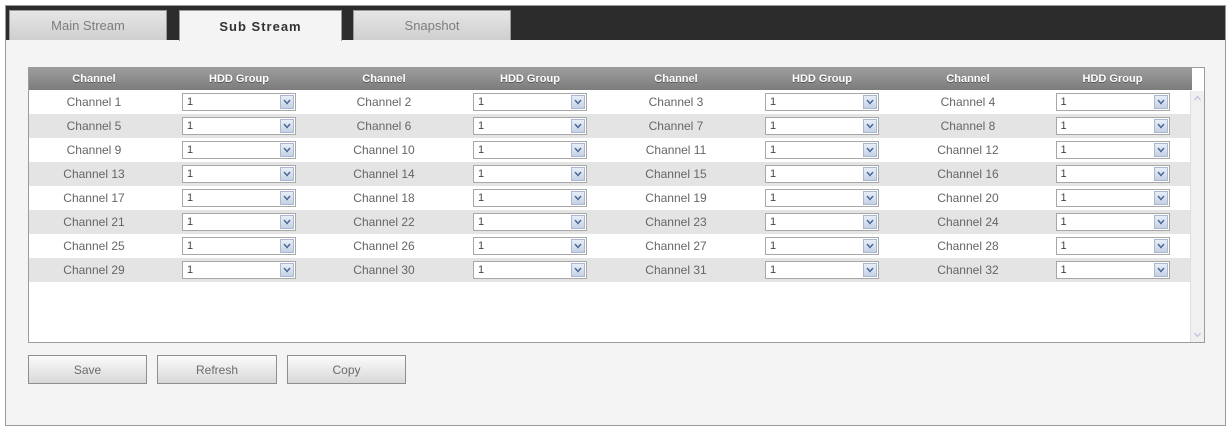 This screenshot has width=1231, height=430. What do you see at coordinates (1197, 98) in the screenshot?
I see `scroll-up-icon` at bounding box center [1197, 98].